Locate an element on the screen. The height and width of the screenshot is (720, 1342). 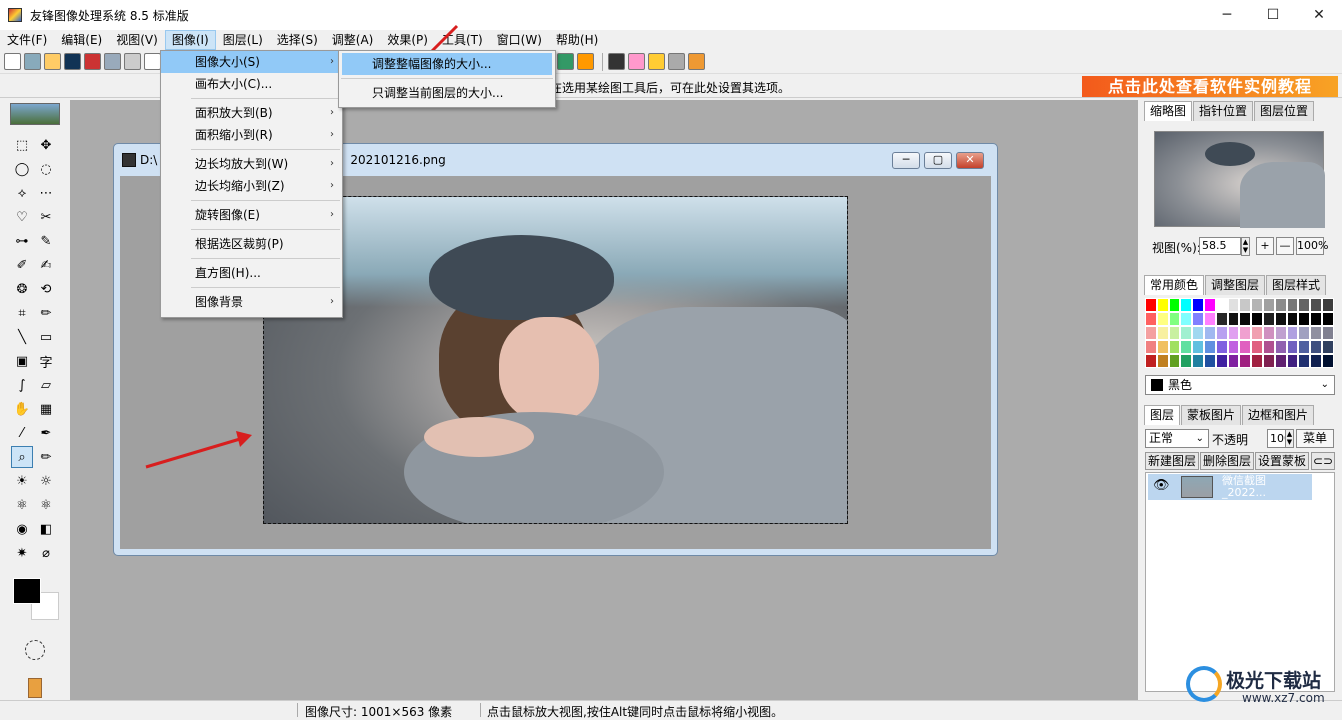
maximize-button: ☐ is located at coordinates (1273, 15).